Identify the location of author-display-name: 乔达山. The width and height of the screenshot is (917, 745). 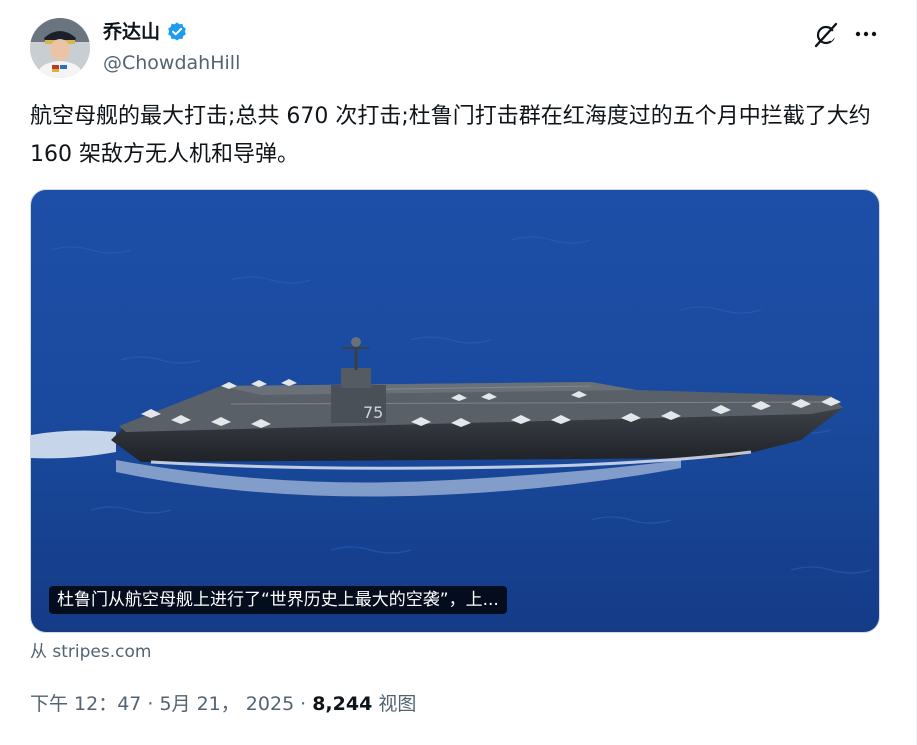
(131, 32).